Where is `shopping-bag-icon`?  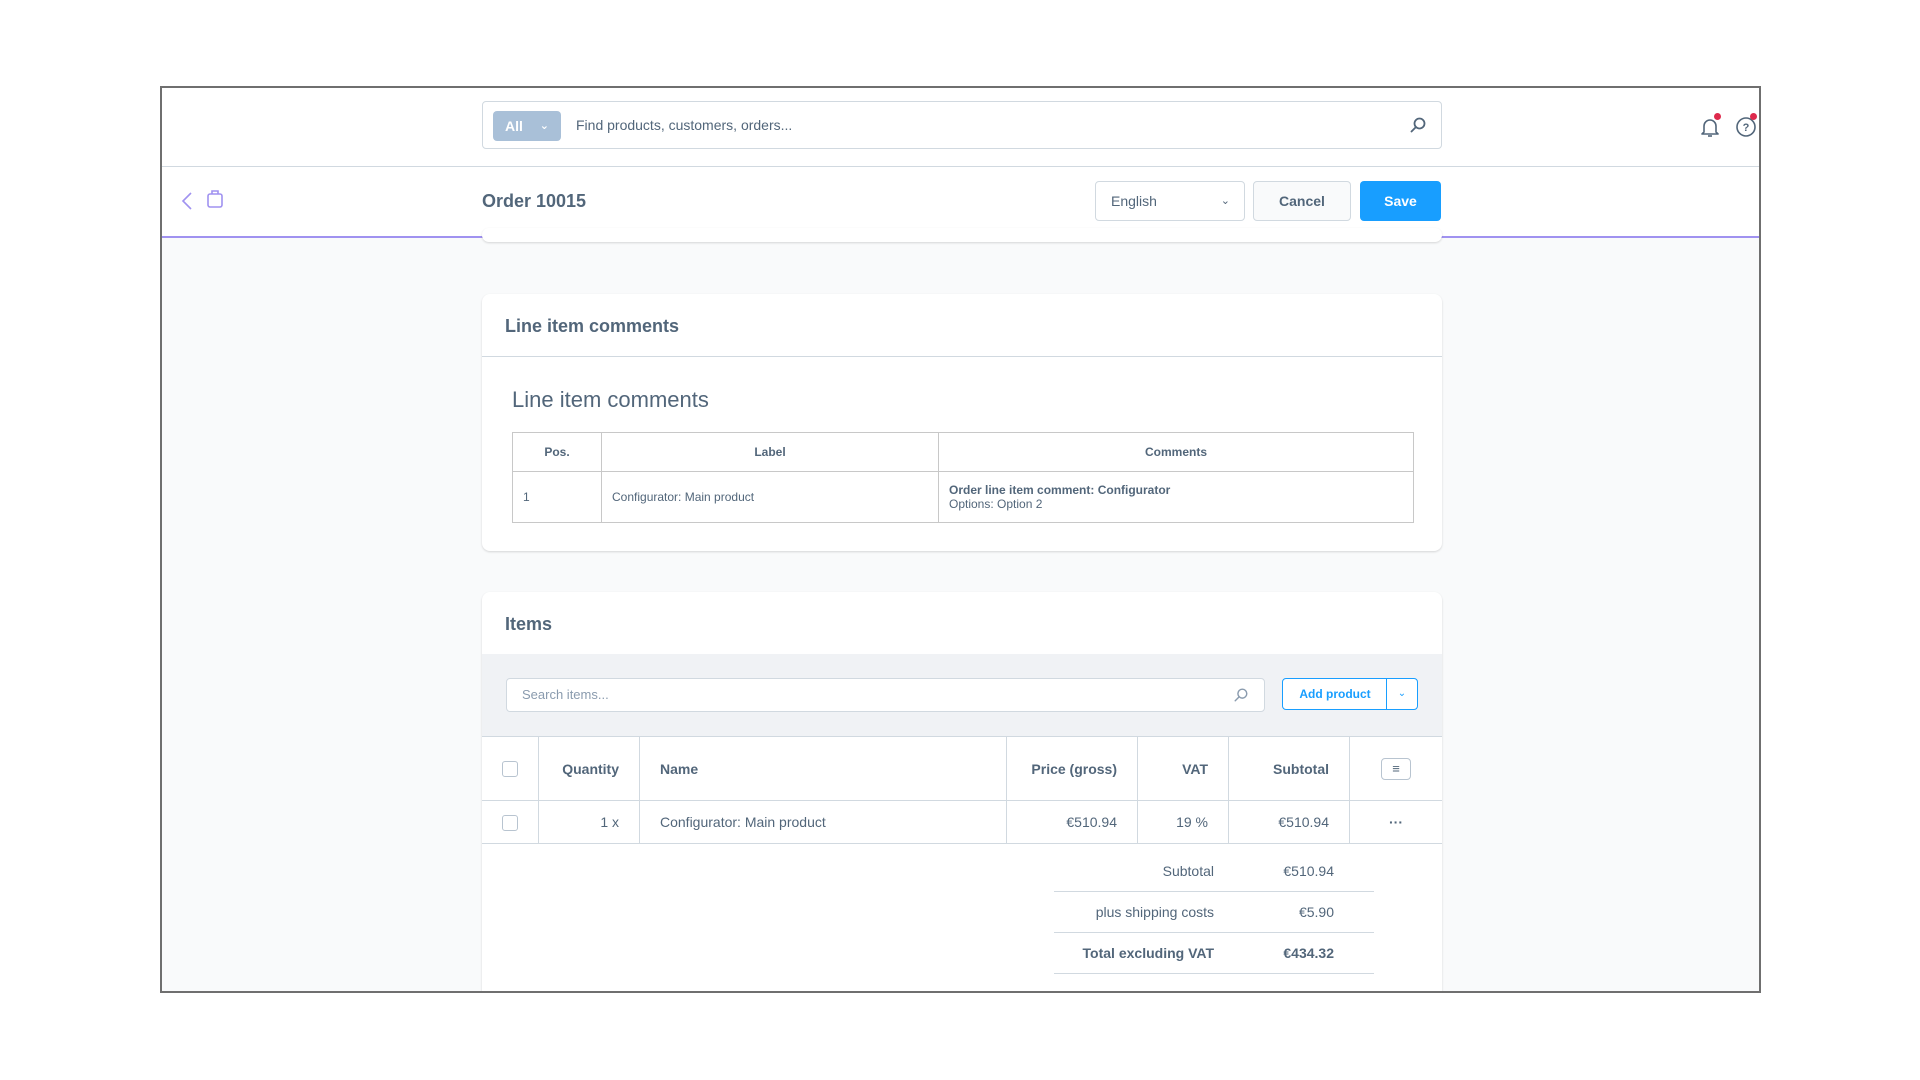
shopping-bag-icon is located at coordinates (215, 199).